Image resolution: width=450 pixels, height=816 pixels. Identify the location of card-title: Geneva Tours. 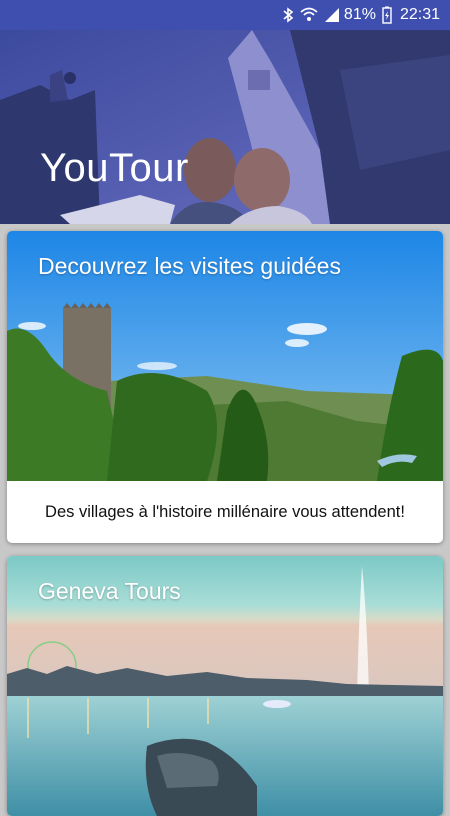
(109, 591).